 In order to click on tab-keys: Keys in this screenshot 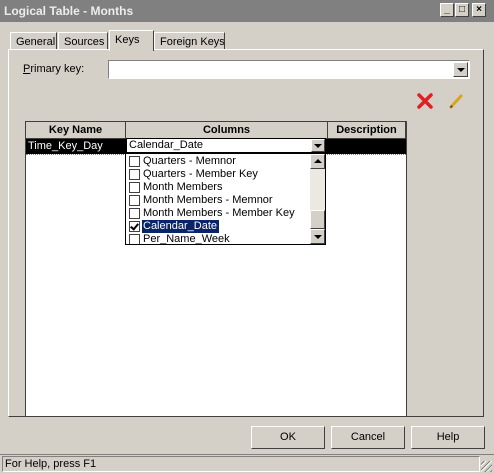, I will do `click(131, 40)`.